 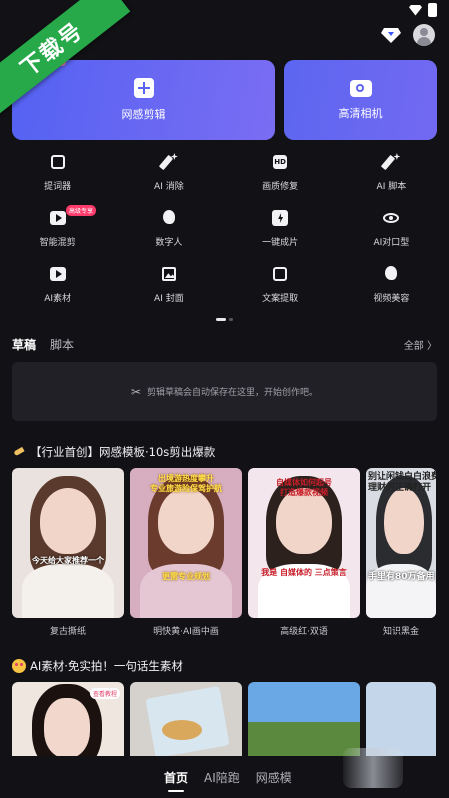 I want to click on tool-text-extract: 文案提取, so click(x=280, y=286).